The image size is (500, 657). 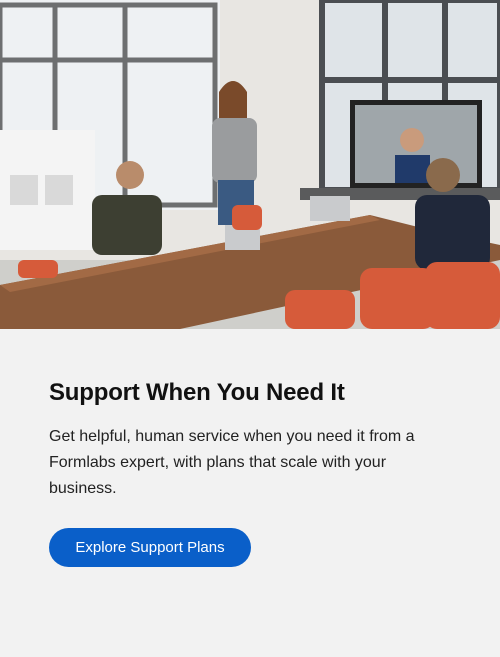 I want to click on card-title: Support When You Need It, so click(x=197, y=392).